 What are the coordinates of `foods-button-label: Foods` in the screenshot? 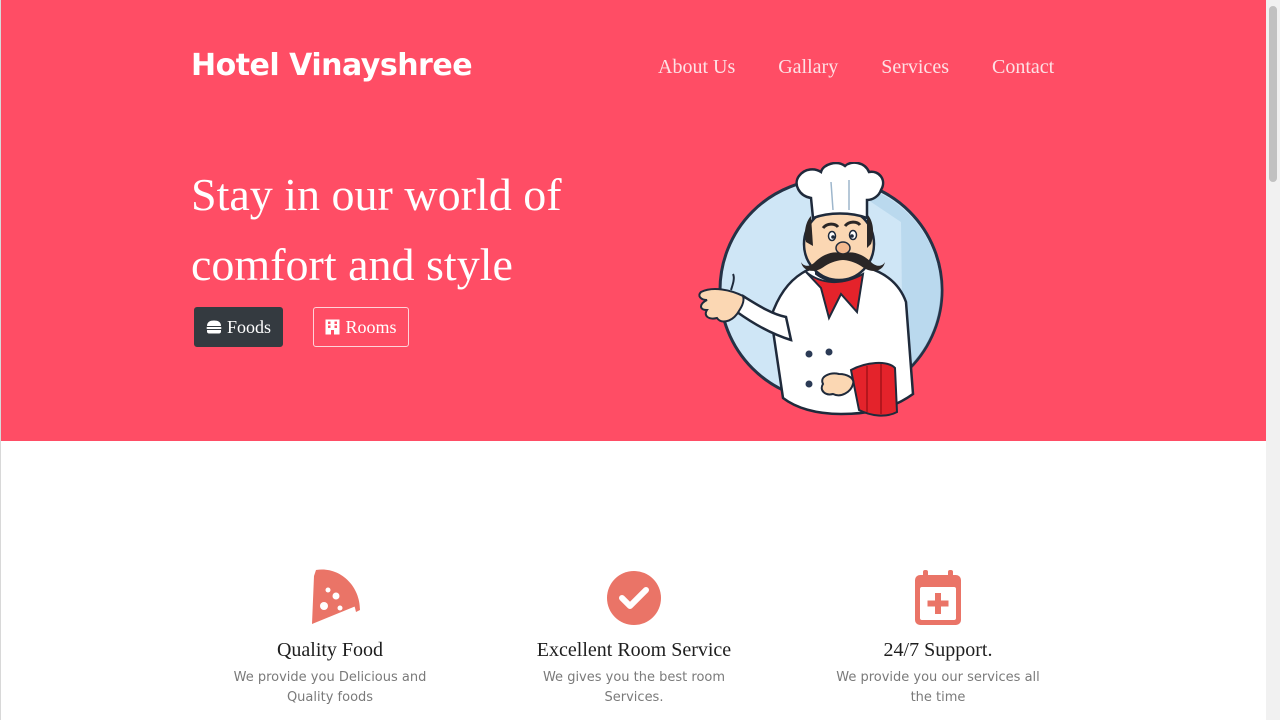 It's located at (248, 326).